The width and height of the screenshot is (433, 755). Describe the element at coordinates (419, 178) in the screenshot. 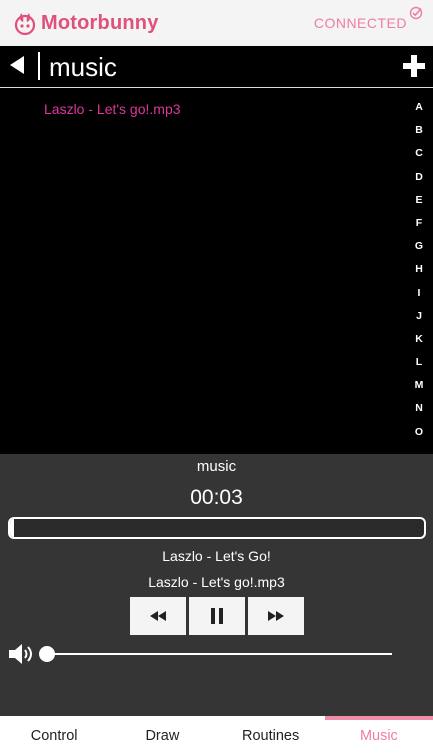

I see `index-letter: D` at that location.